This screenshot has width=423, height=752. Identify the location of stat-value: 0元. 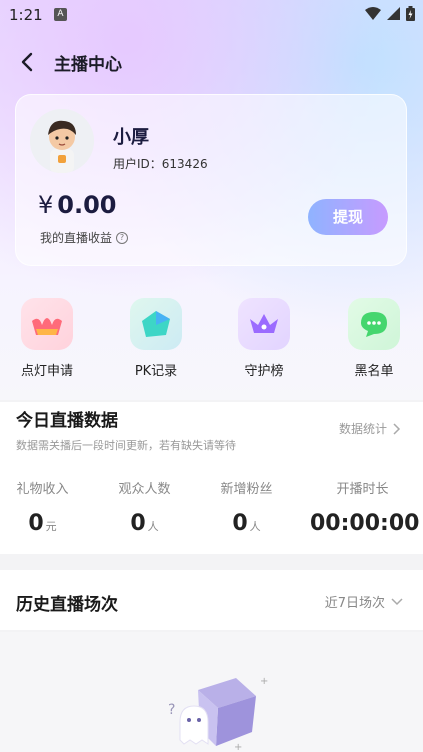
(42, 523).